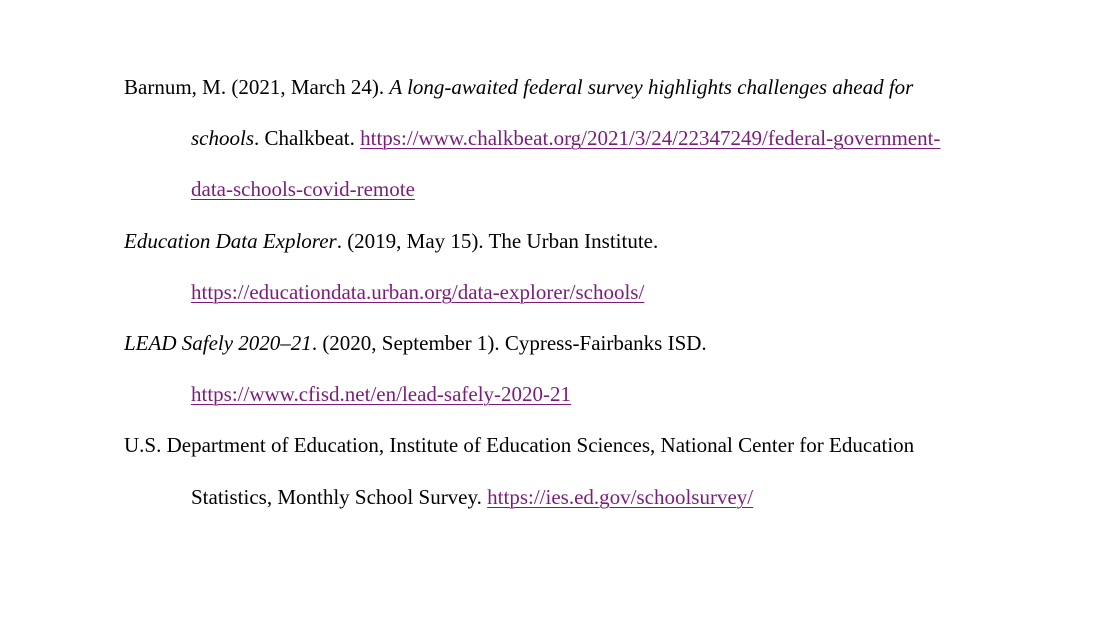 Image resolution: width=1112 pixels, height=635 pixels. What do you see at coordinates (222, 138) in the screenshot?
I see `reference-title-continued: schools` at bounding box center [222, 138].